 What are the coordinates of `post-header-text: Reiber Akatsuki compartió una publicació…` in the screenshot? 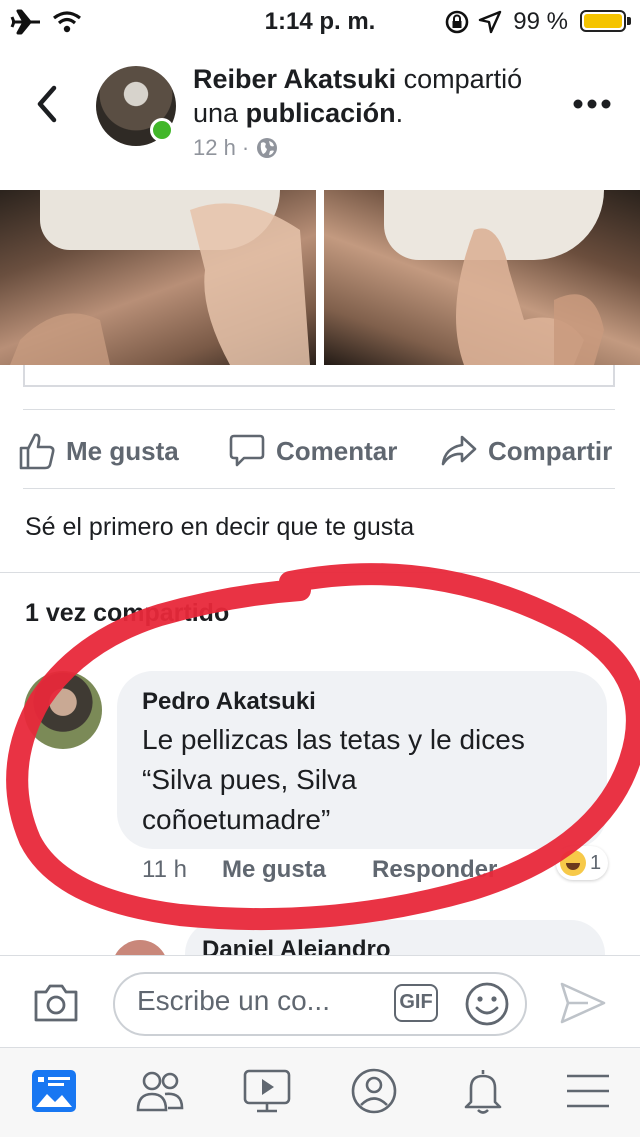 It's located at (378, 96).